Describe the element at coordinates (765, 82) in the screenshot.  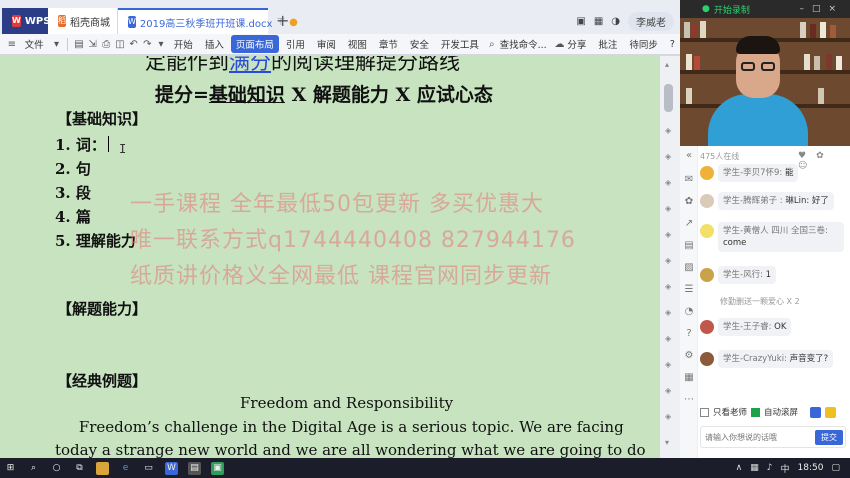
I see `teacher-video` at that location.